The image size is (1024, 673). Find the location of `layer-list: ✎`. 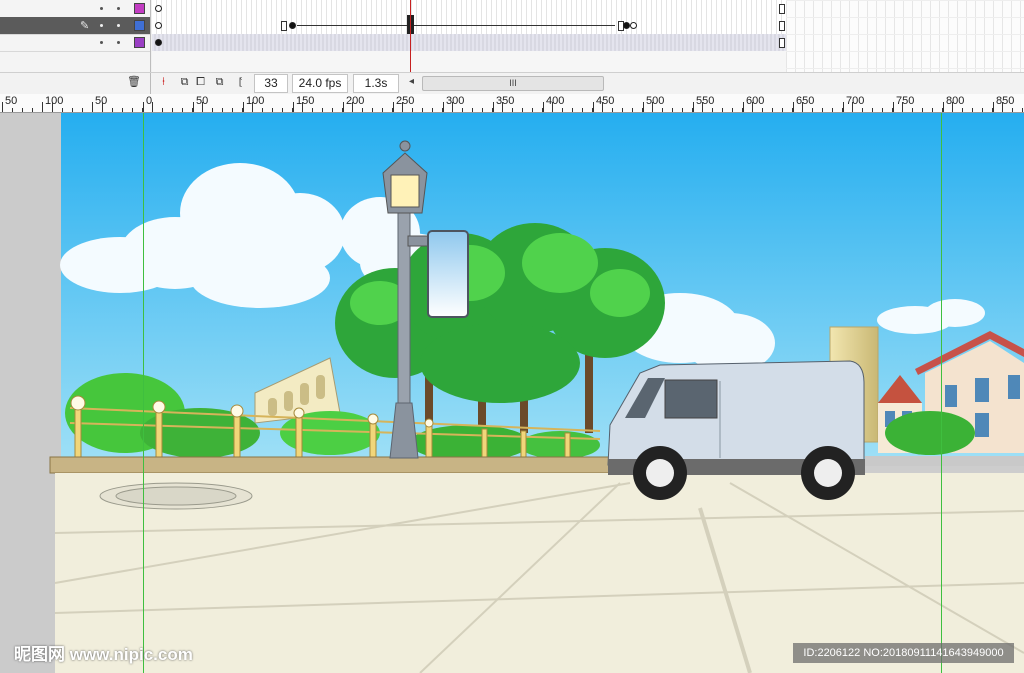

layer-list: ✎ is located at coordinates (75, 36).